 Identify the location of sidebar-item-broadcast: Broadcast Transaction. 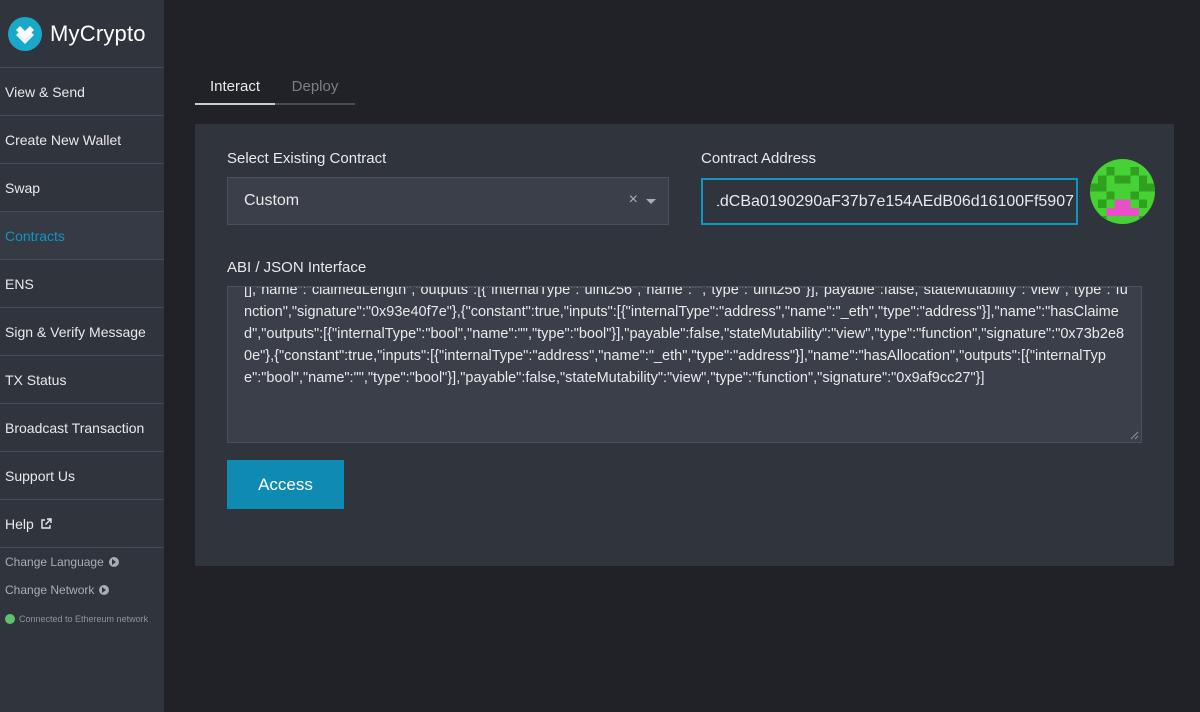
(82, 428).